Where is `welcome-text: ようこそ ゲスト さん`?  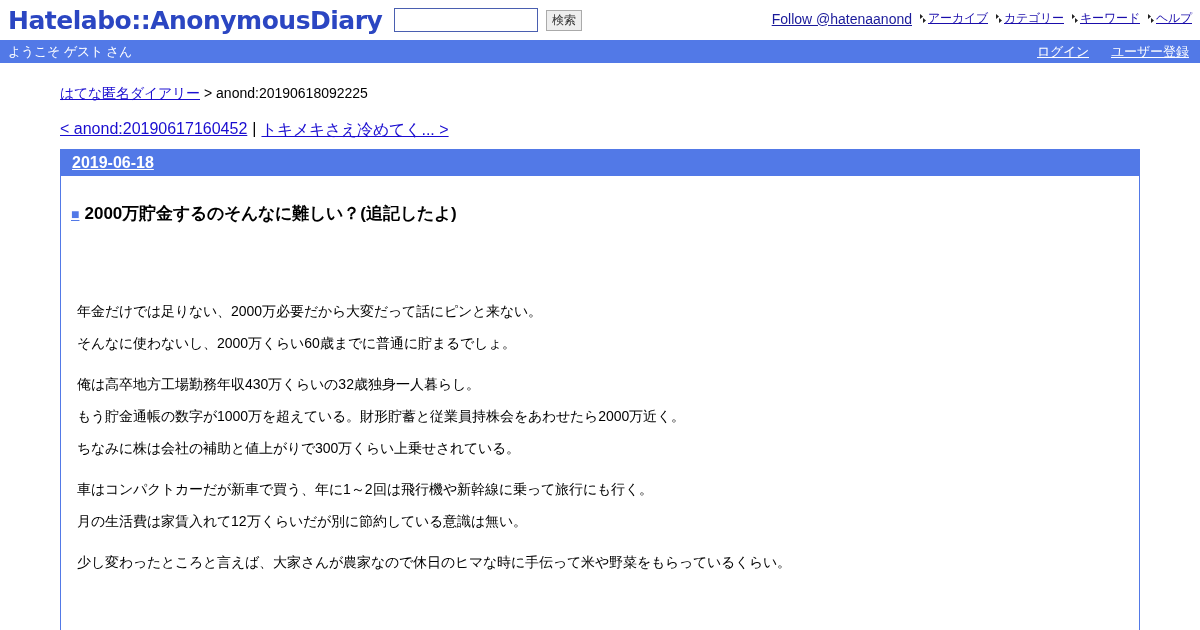 welcome-text: ようこそ ゲスト さん is located at coordinates (70, 51).